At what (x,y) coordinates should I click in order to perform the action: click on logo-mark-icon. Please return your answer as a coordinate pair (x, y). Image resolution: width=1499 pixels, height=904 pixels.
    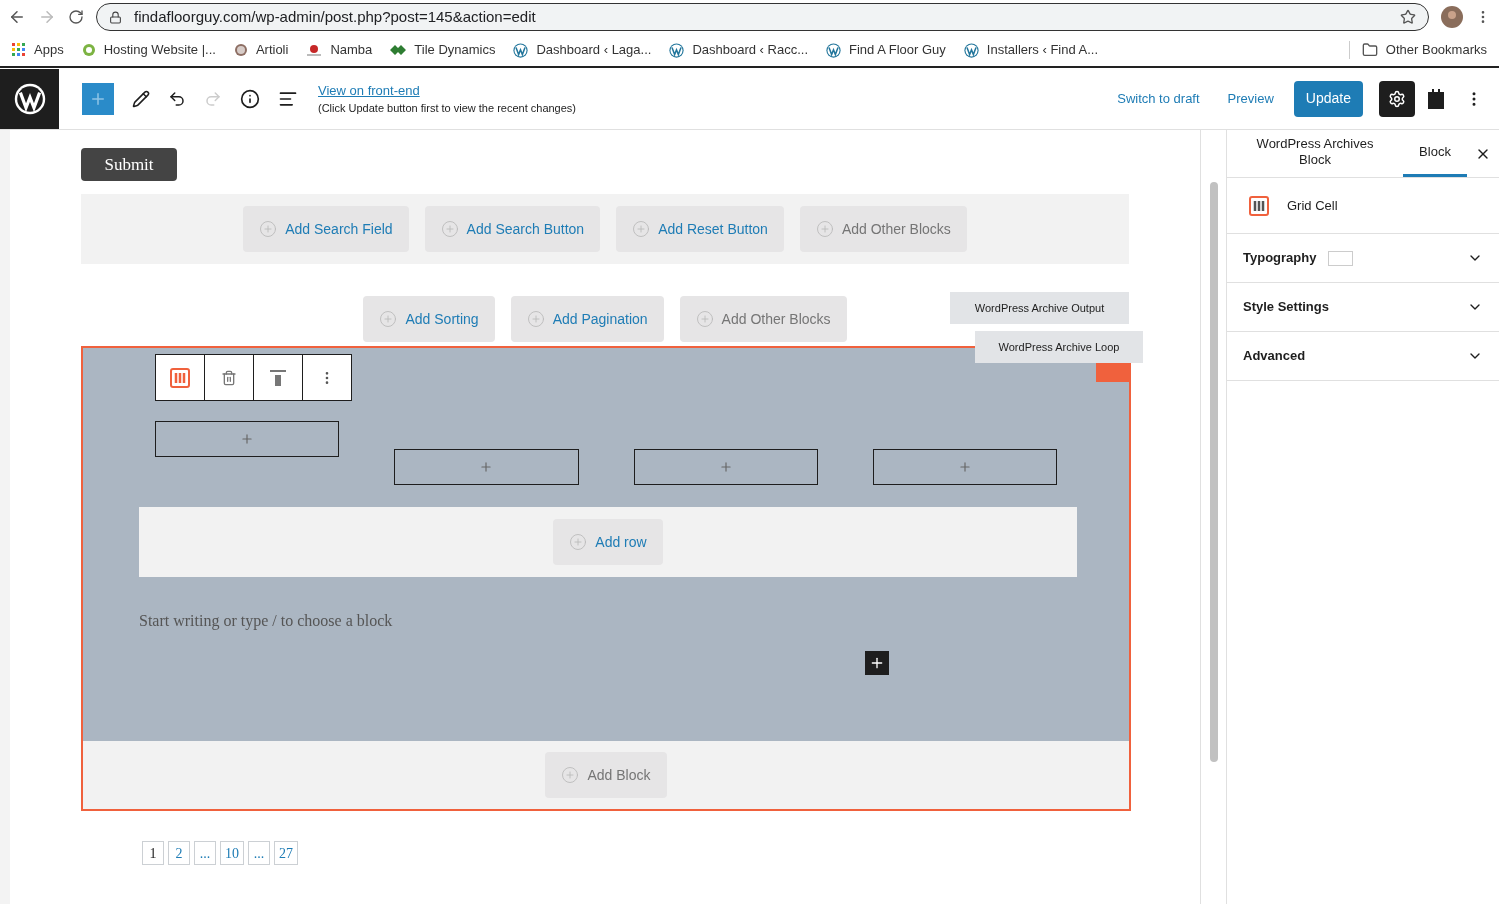
    Looking at the image, I should click on (314, 50).